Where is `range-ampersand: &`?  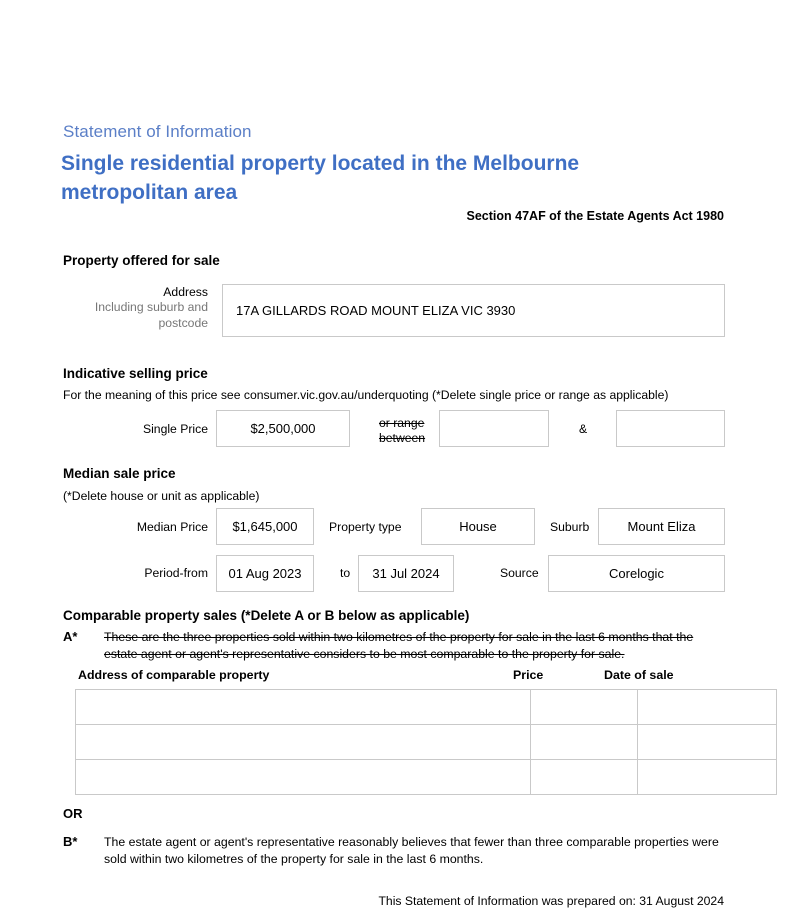 range-ampersand: & is located at coordinates (583, 429).